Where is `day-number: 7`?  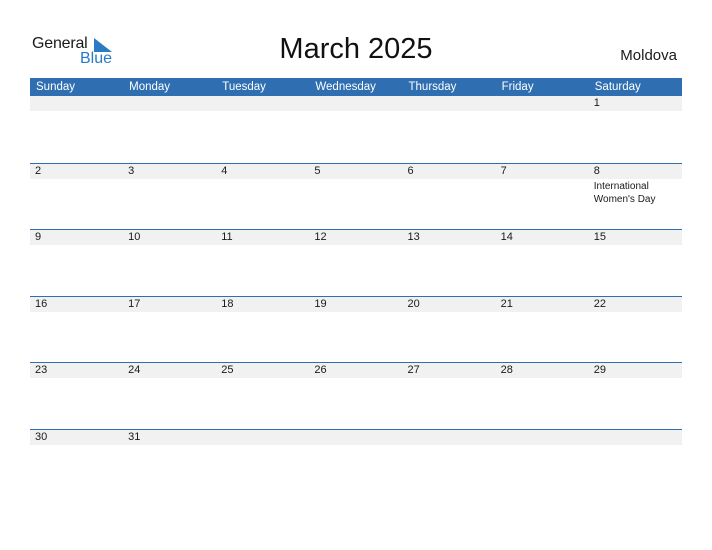
day-number: 7 is located at coordinates (503, 170).